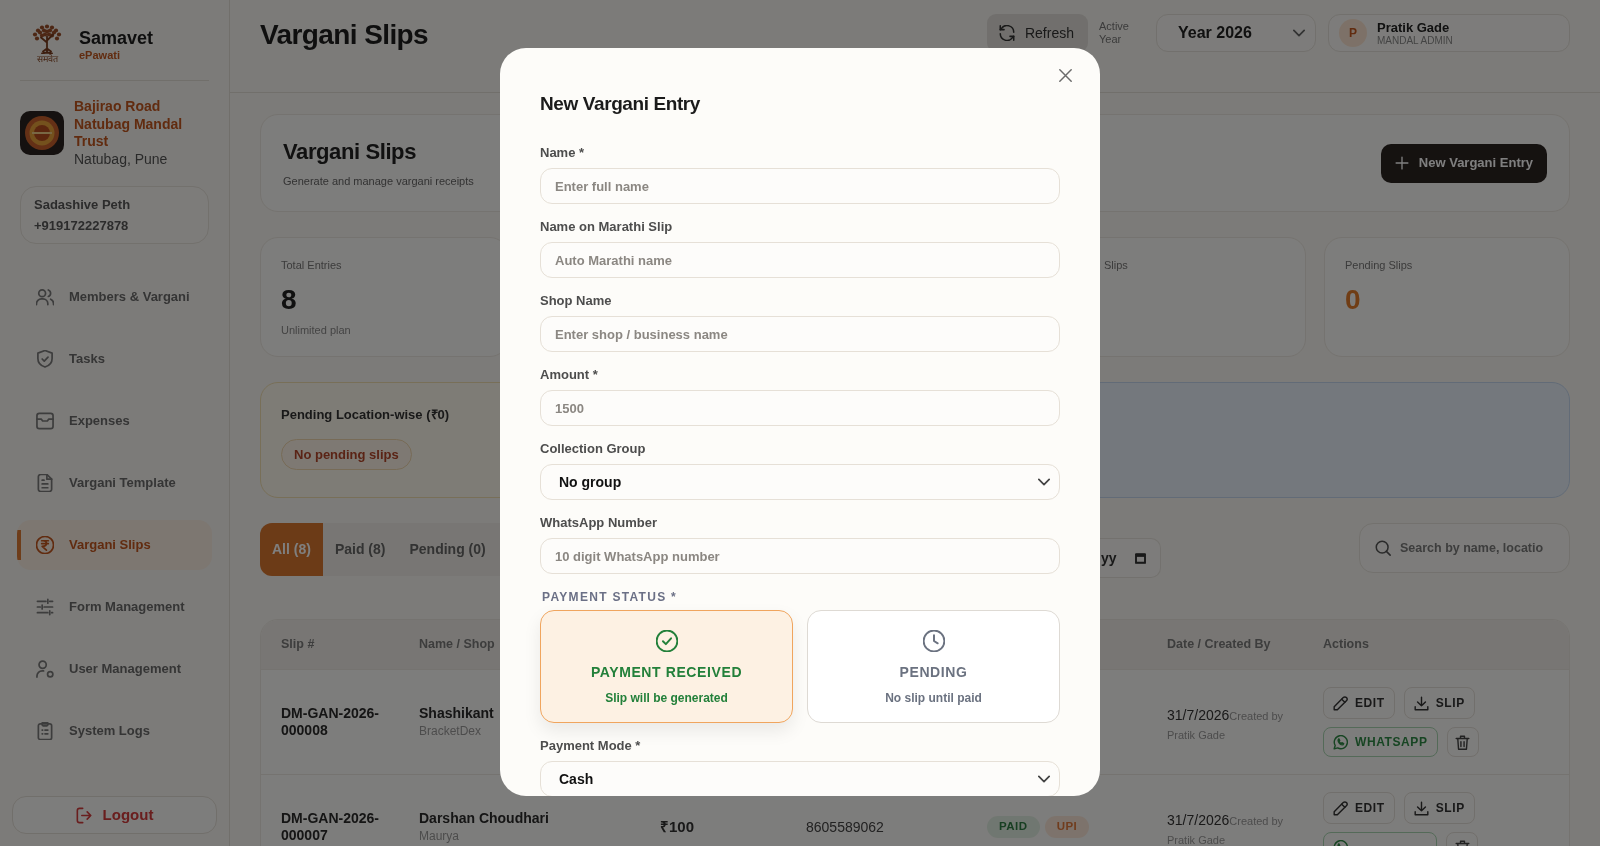  Describe the element at coordinates (677, 826) in the screenshot. I see `amount-text: ₹100` at that location.